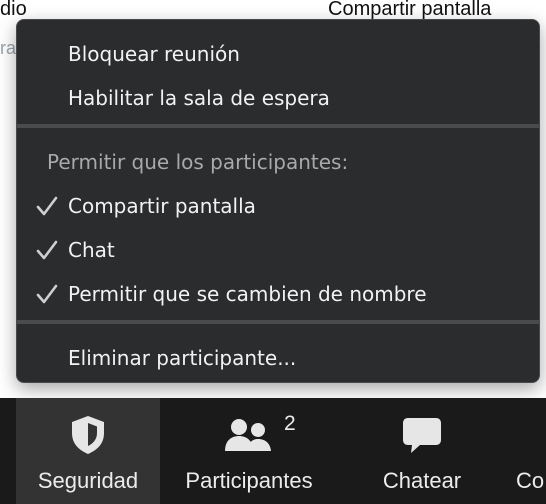 This screenshot has width=546, height=504. I want to click on background-label-left: dio, so click(13, 10).